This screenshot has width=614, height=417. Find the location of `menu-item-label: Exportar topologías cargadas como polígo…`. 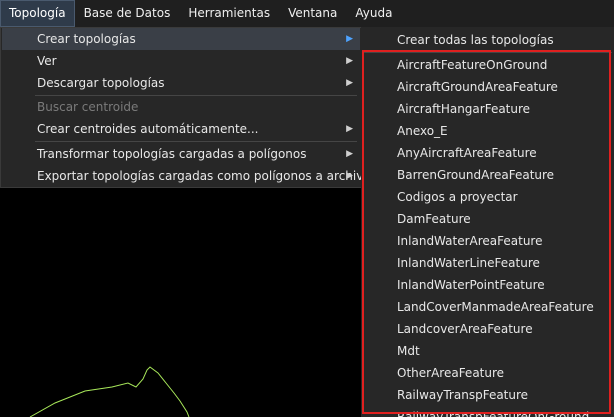

menu-item-label: Exportar topologías cargadas como polígo… is located at coordinates (204, 176).